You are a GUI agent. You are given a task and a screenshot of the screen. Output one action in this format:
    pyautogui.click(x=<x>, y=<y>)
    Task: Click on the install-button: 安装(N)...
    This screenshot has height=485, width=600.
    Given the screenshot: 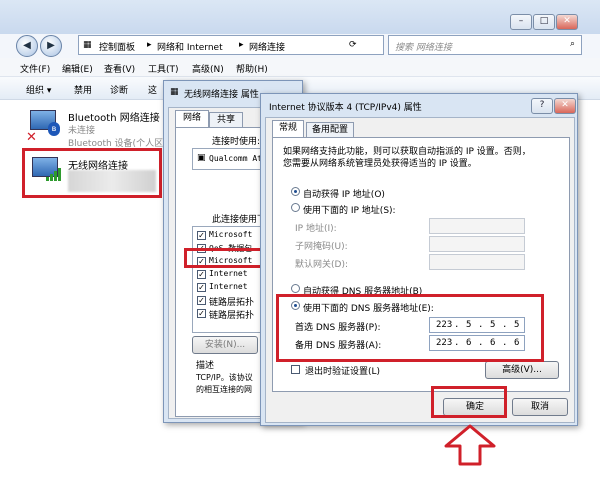 What is the action you would take?
    pyautogui.click(x=225, y=345)
    